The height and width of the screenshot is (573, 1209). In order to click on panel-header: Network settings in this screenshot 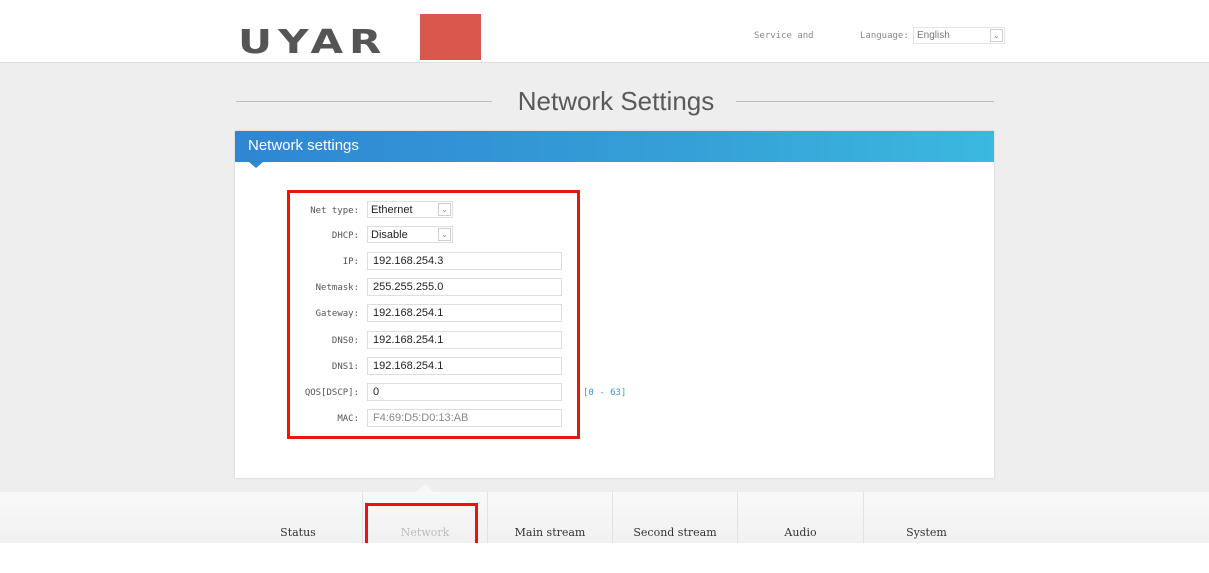, I will do `click(614, 146)`.